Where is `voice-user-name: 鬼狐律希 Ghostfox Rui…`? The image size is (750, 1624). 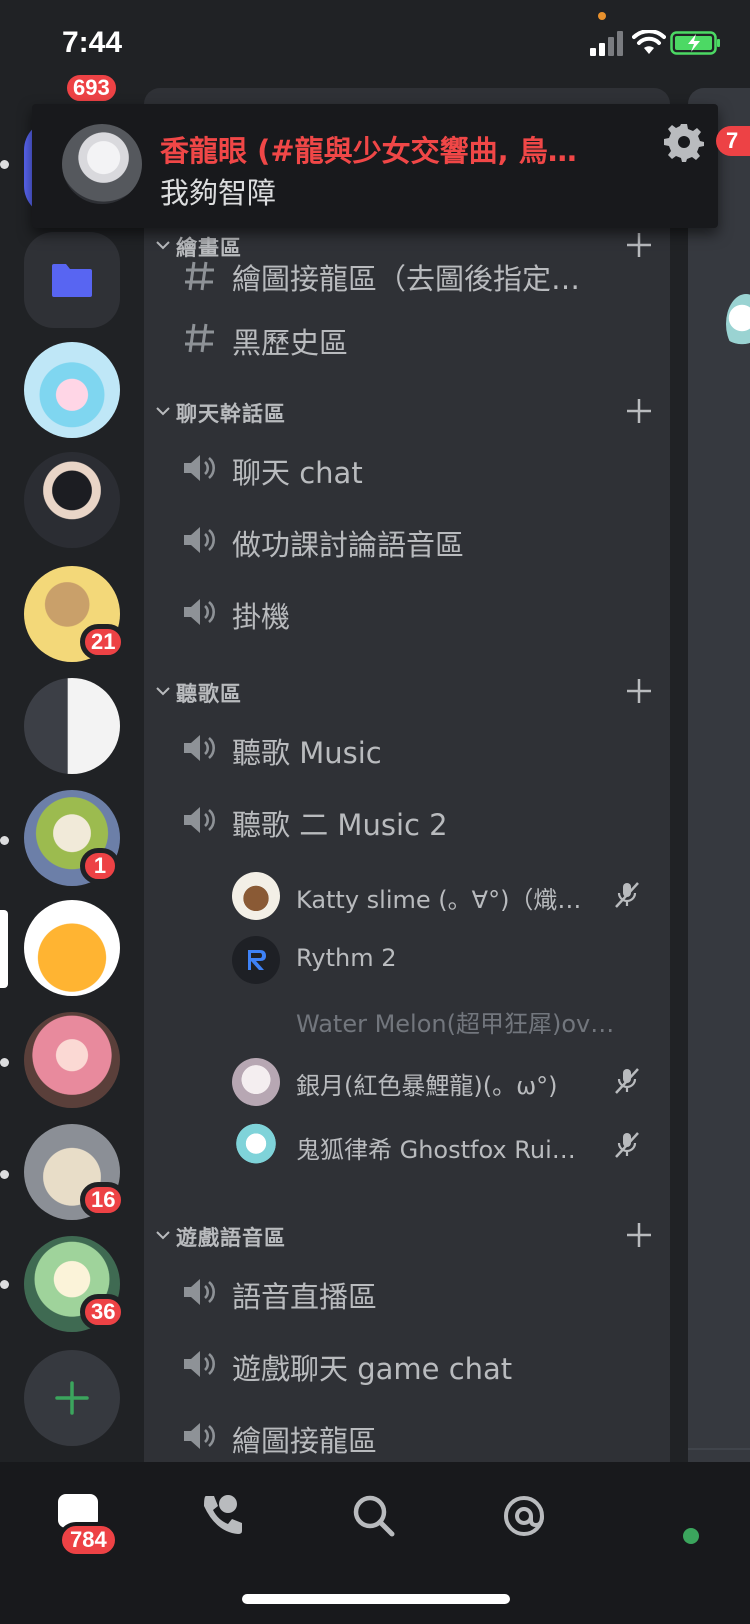 voice-user-name: 鬼狐律希 Ghostfox Rui… is located at coordinates (436, 1150).